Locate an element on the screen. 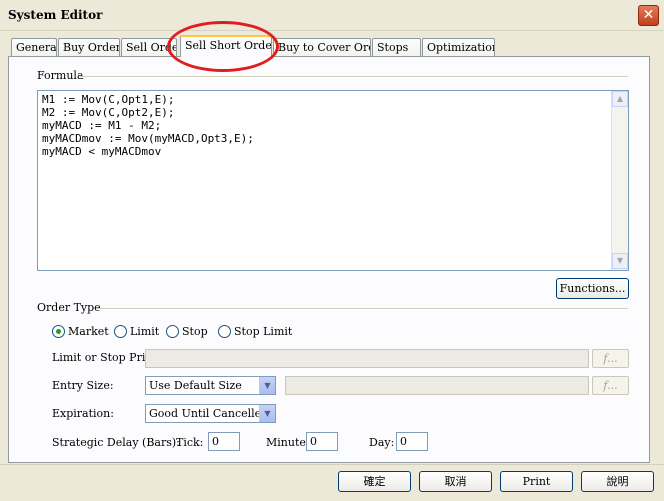 This screenshot has width=664, height=501. radio-market is located at coordinates (58, 331).